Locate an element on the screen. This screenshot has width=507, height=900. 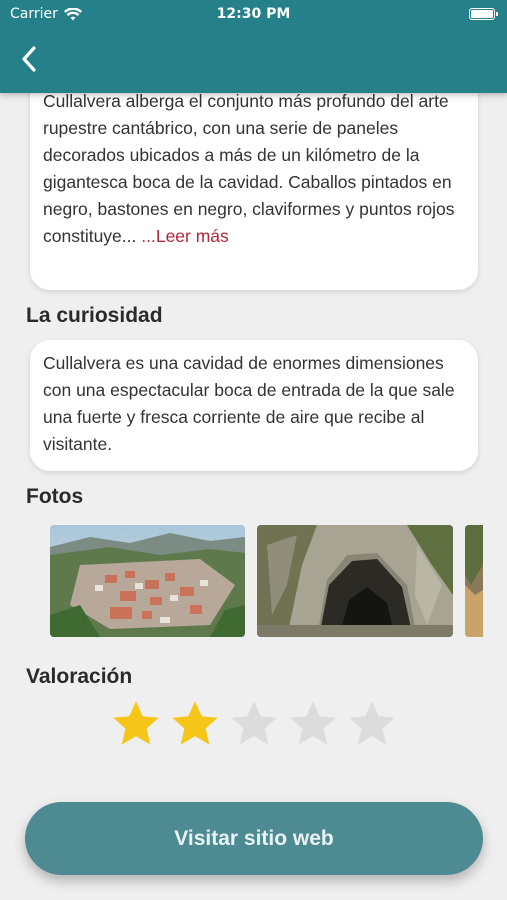
chevron-left-icon is located at coordinates (29, 59).